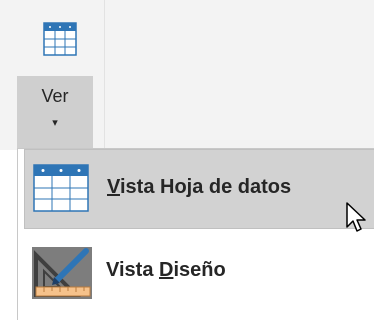 The width and height of the screenshot is (374, 320). What do you see at coordinates (55, 96) in the screenshot?
I see `view-button-label: Ver` at bounding box center [55, 96].